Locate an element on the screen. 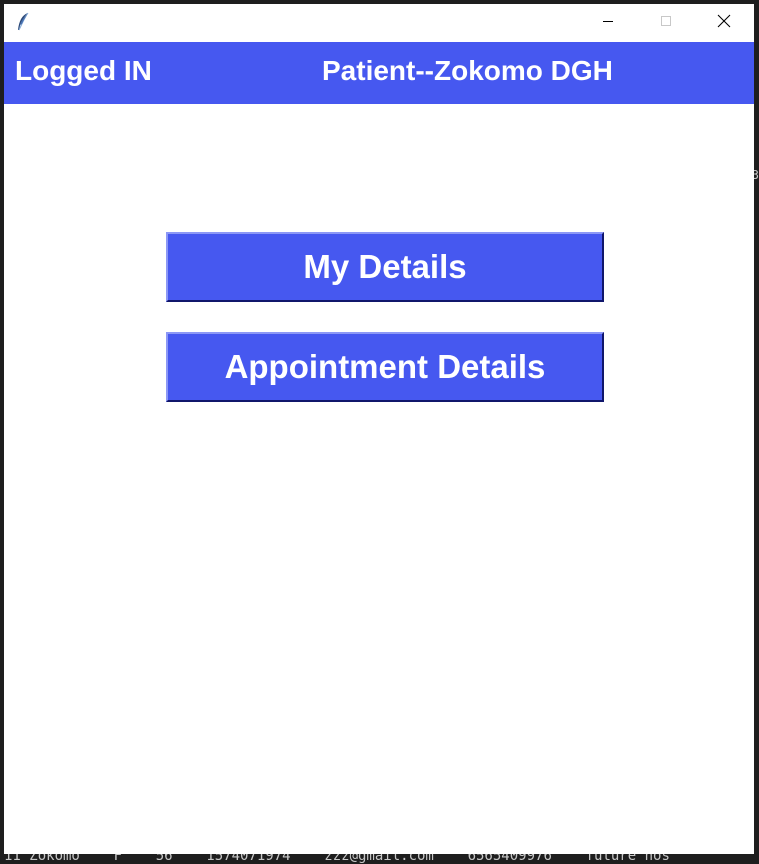 This screenshot has width=759, height=864. appointment-details-button: Appointment Details is located at coordinates (385, 367).